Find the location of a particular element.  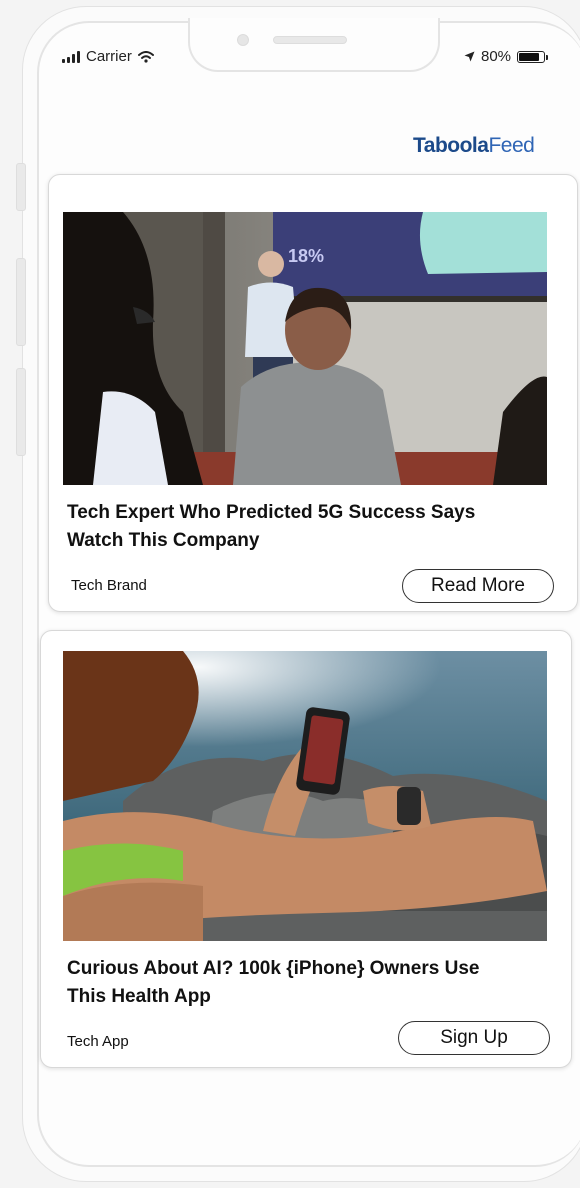

battery-icon is located at coordinates (533, 56).